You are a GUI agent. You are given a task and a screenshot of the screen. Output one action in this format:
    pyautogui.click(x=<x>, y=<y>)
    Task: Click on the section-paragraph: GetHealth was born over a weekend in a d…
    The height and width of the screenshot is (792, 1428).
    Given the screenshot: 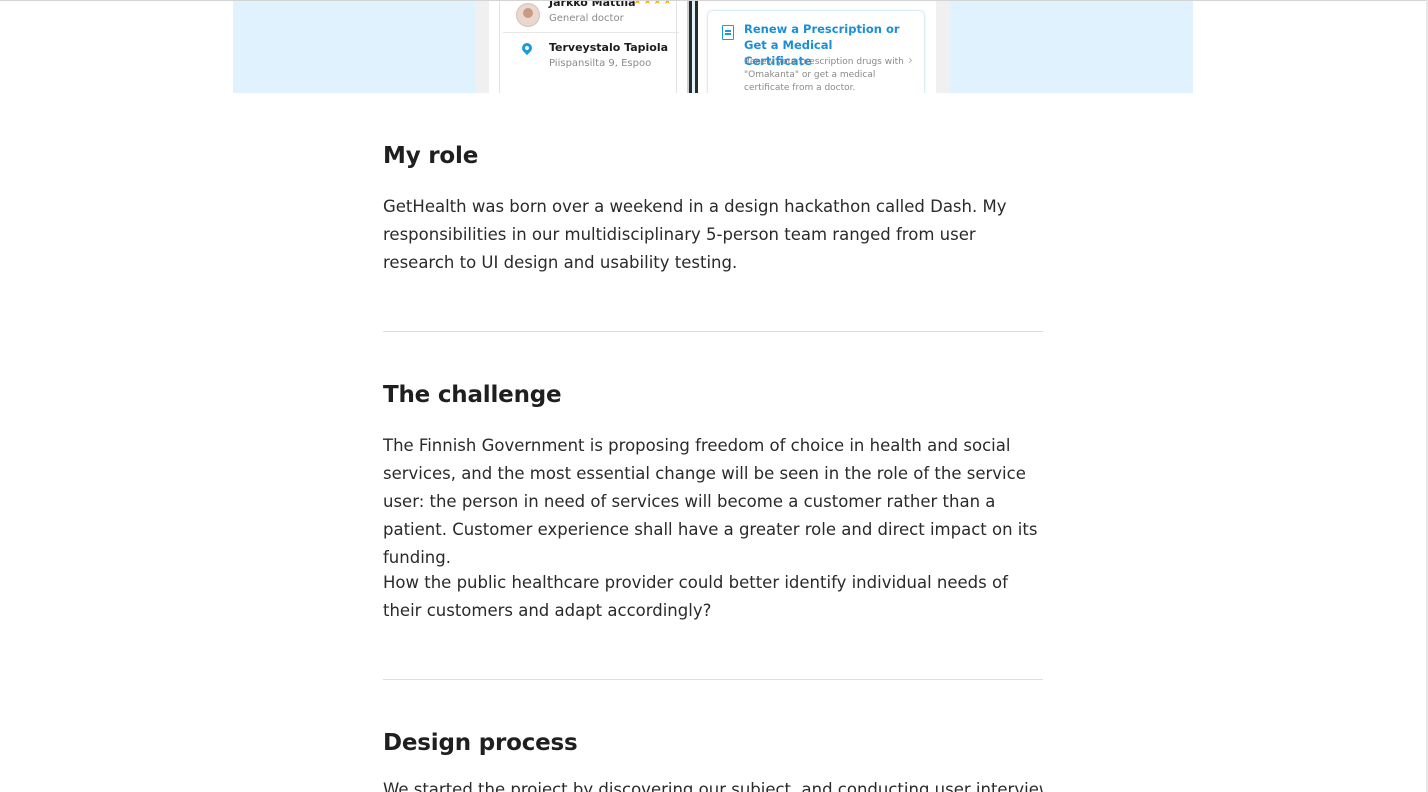 What is the action you would take?
    pyautogui.click(x=695, y=234)
    